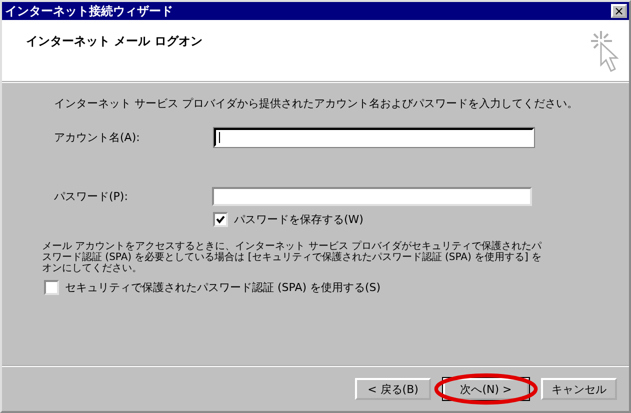 This screenshot has width=631, height=413. Describe the element at coordinates (374, 137) in the screenshot. I see `text-field` at that location.